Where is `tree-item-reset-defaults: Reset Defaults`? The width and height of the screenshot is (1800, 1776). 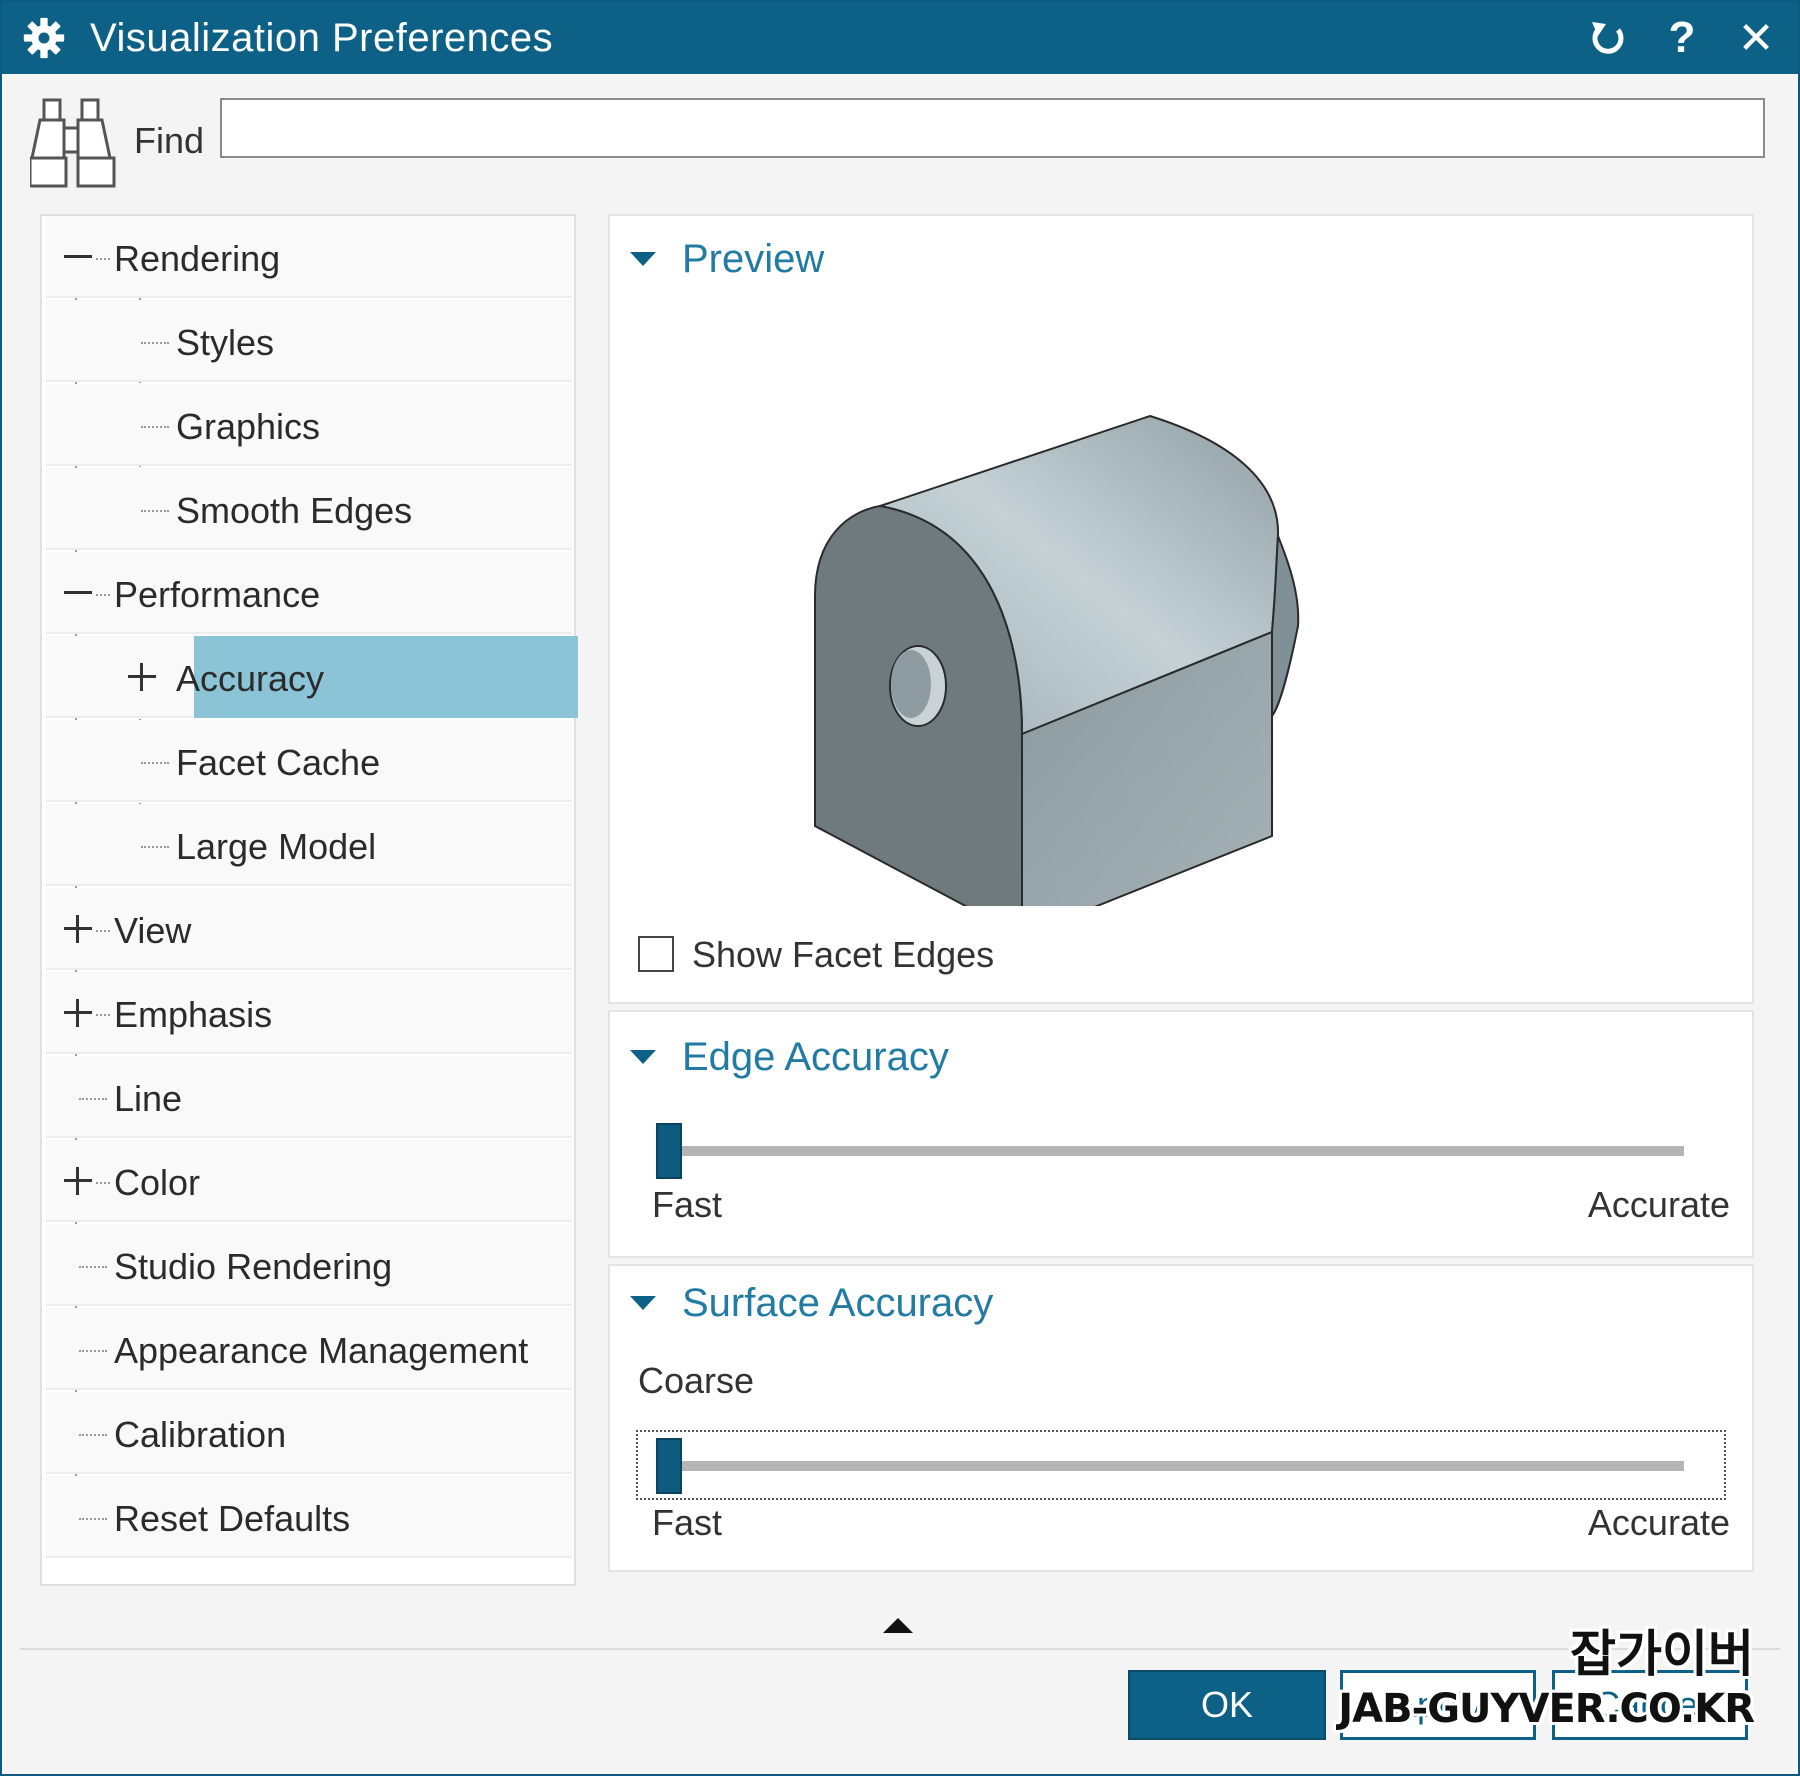
tree-item-reset-defaults: Reset Defaults is located at coordinates (309, 1517).